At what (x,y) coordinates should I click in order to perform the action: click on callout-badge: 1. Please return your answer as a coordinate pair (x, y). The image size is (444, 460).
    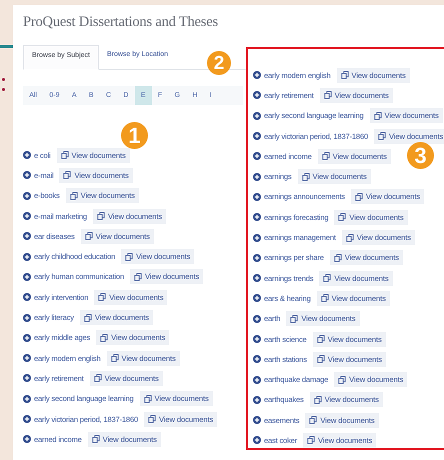
    Looking at the image, I should click on (134, 135).